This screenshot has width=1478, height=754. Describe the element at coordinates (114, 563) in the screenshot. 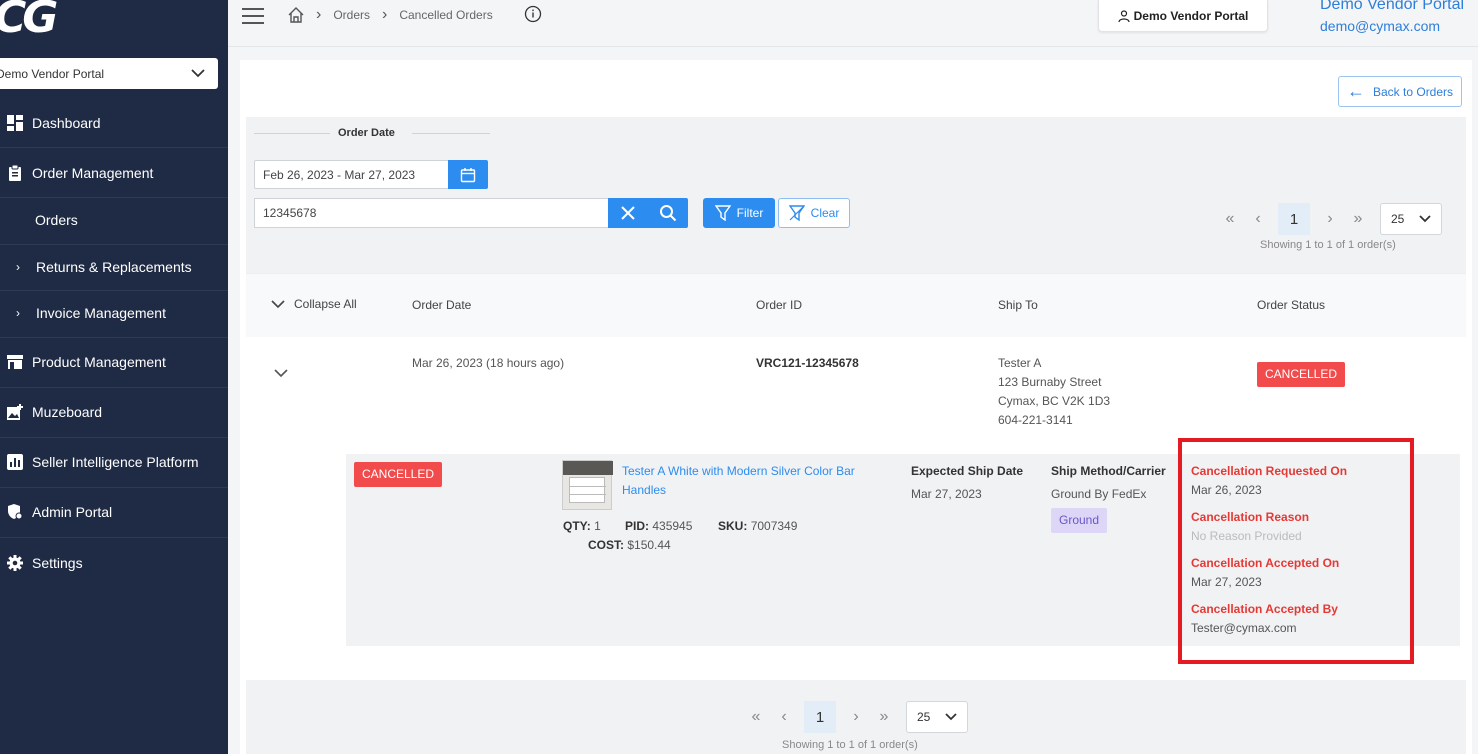

I see `sidebar-item-settings: Settings` at that location.